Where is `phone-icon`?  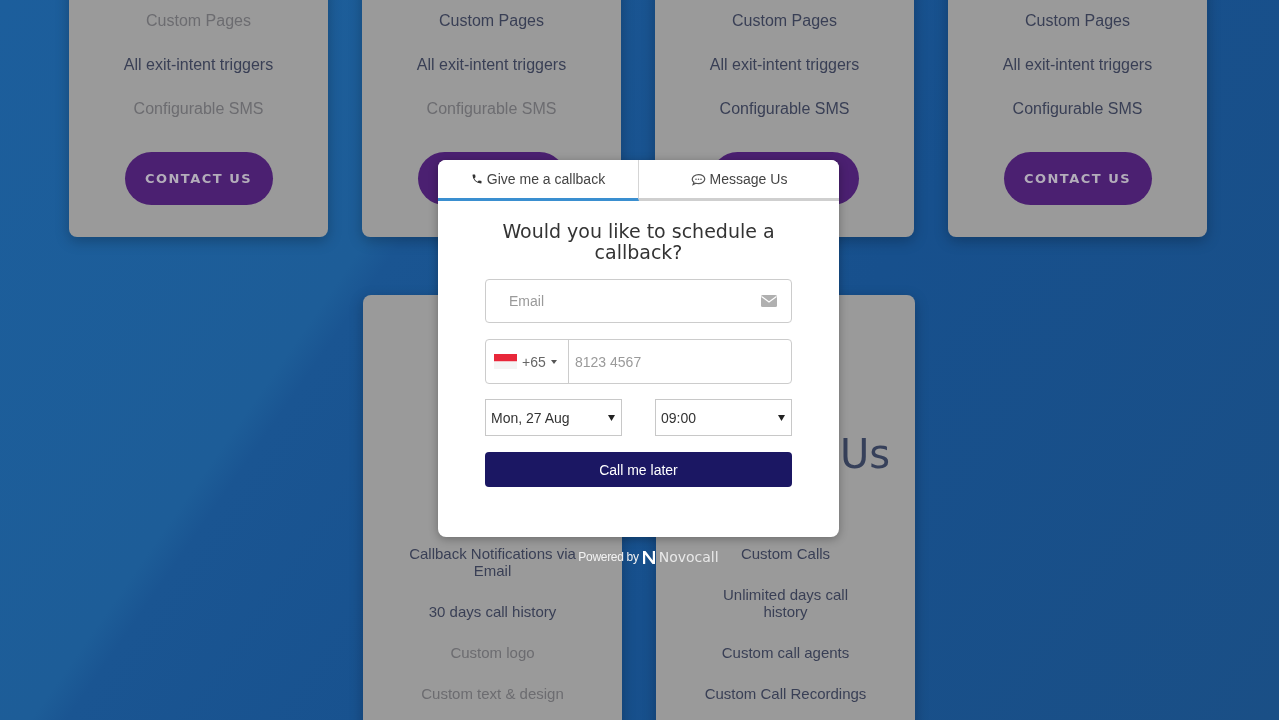
phone-icon is located at coordinates (476, 179).